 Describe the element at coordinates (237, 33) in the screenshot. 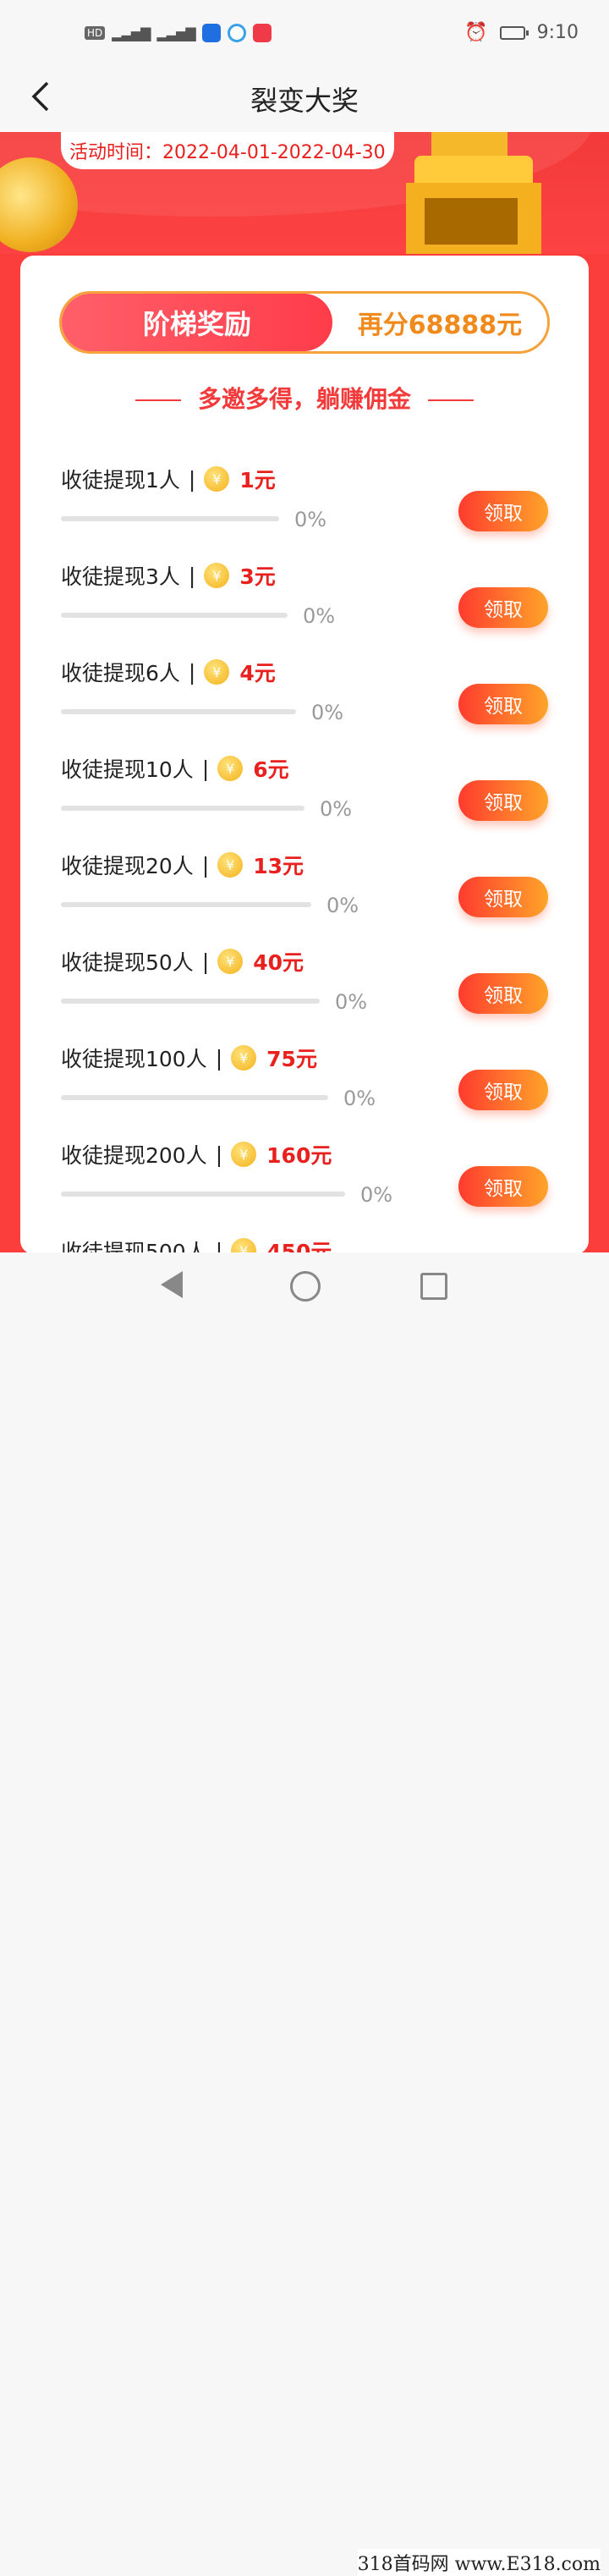

I see `circle-app-icon` at that location.